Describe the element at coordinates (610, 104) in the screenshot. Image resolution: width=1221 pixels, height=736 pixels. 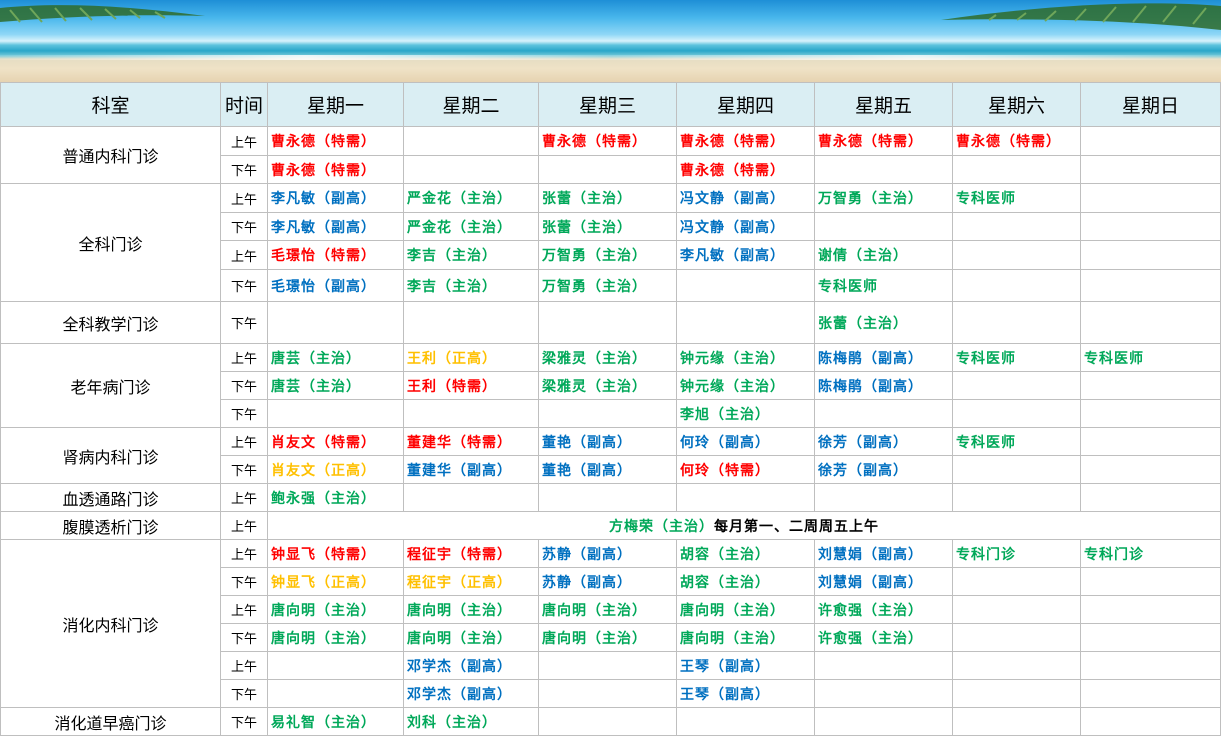
I see `header-row: 科室 时间 星期一 星期二 星期三 星期四 星期五 星期六 星期日` at that location.